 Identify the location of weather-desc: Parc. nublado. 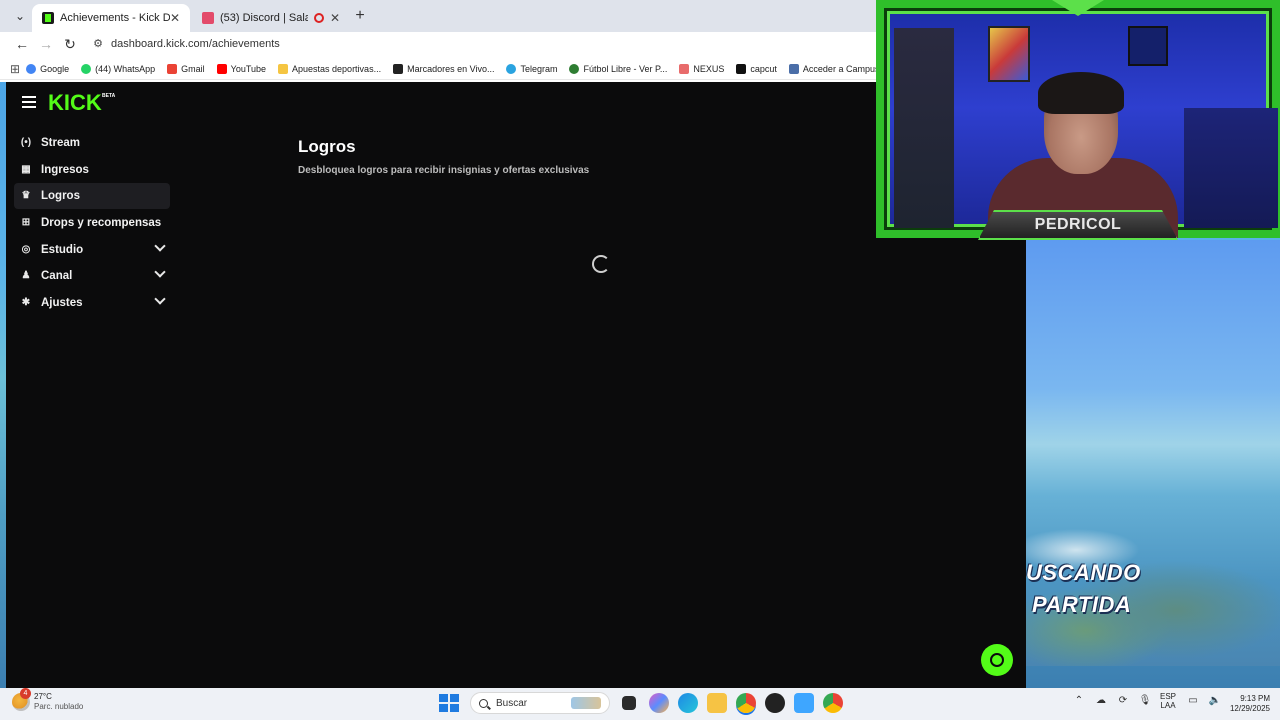
(59, 706).